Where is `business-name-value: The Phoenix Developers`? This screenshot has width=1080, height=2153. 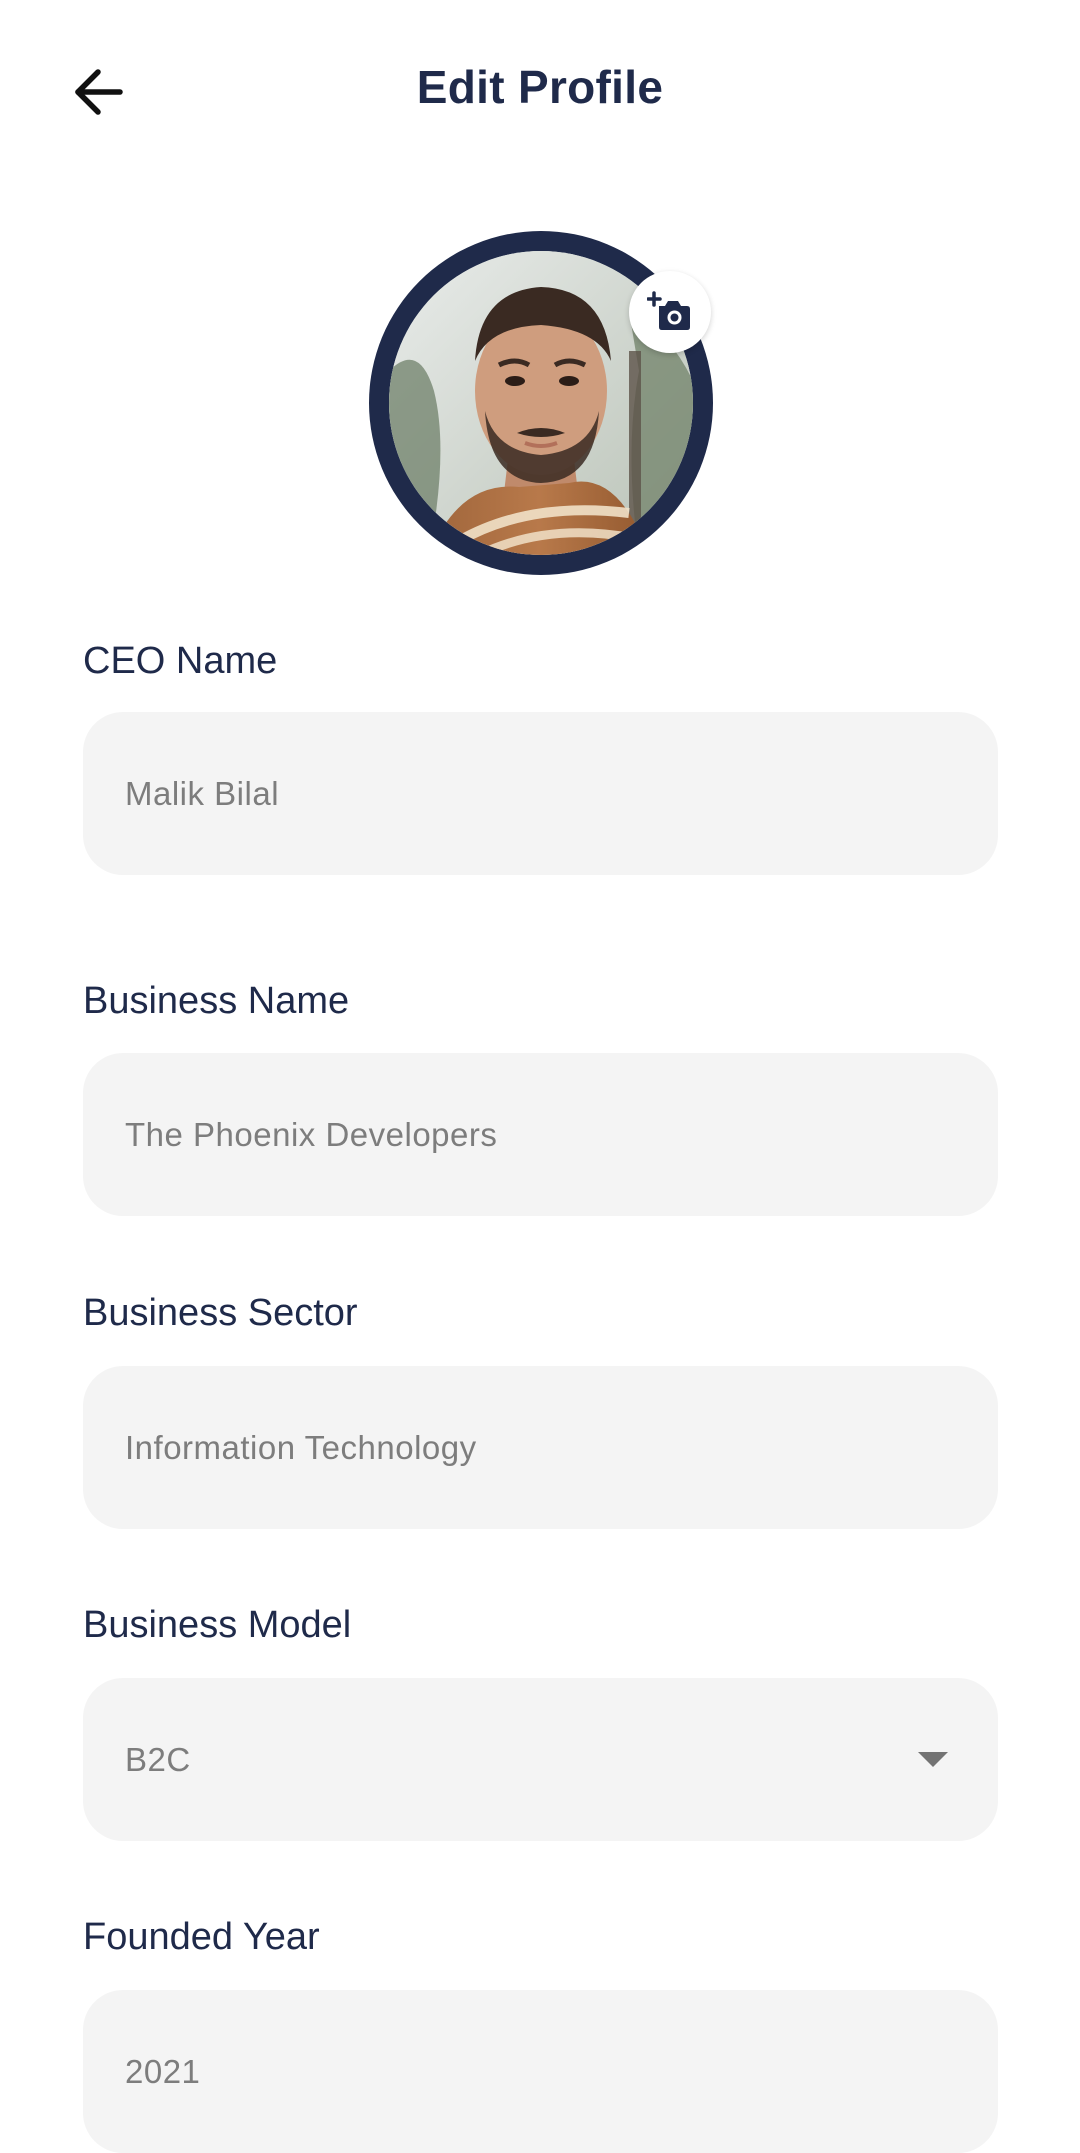 business-name-value: The Phoenix Developers is located at coordinates (311, 1134).